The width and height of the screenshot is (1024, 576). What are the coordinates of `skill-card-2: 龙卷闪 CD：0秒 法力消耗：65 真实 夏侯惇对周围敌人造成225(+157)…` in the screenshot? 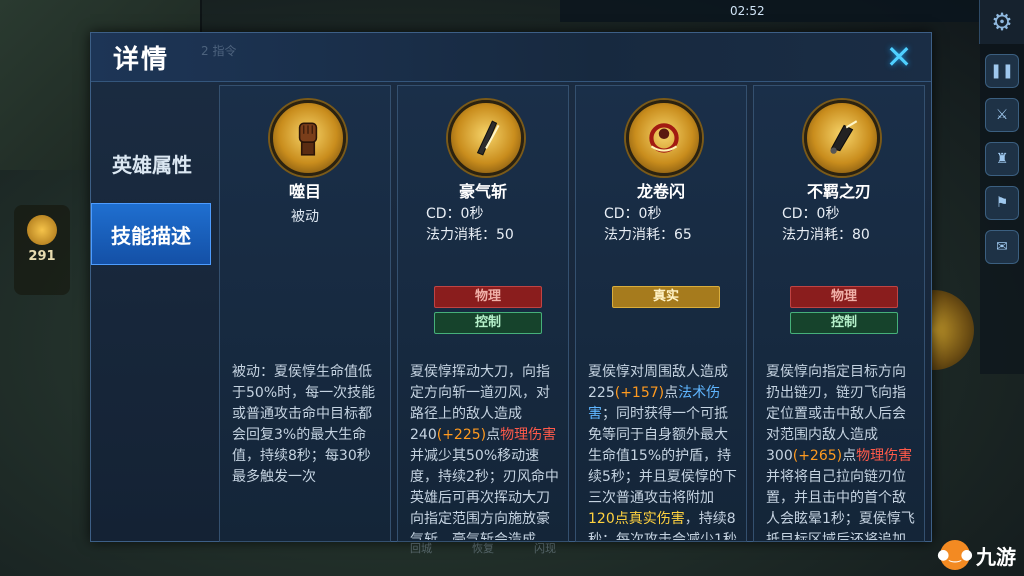 It's located at (661, 313).